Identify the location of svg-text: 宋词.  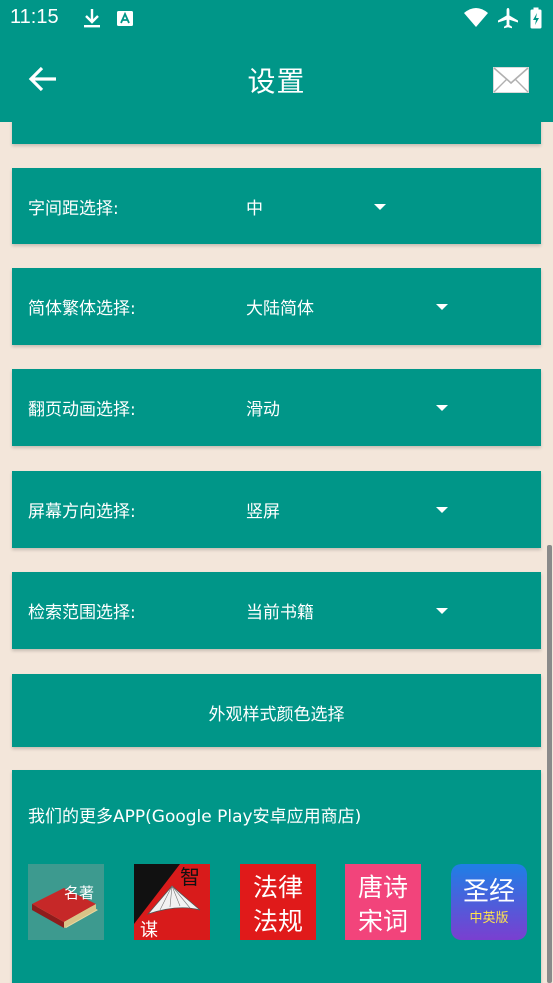
(383, 921).